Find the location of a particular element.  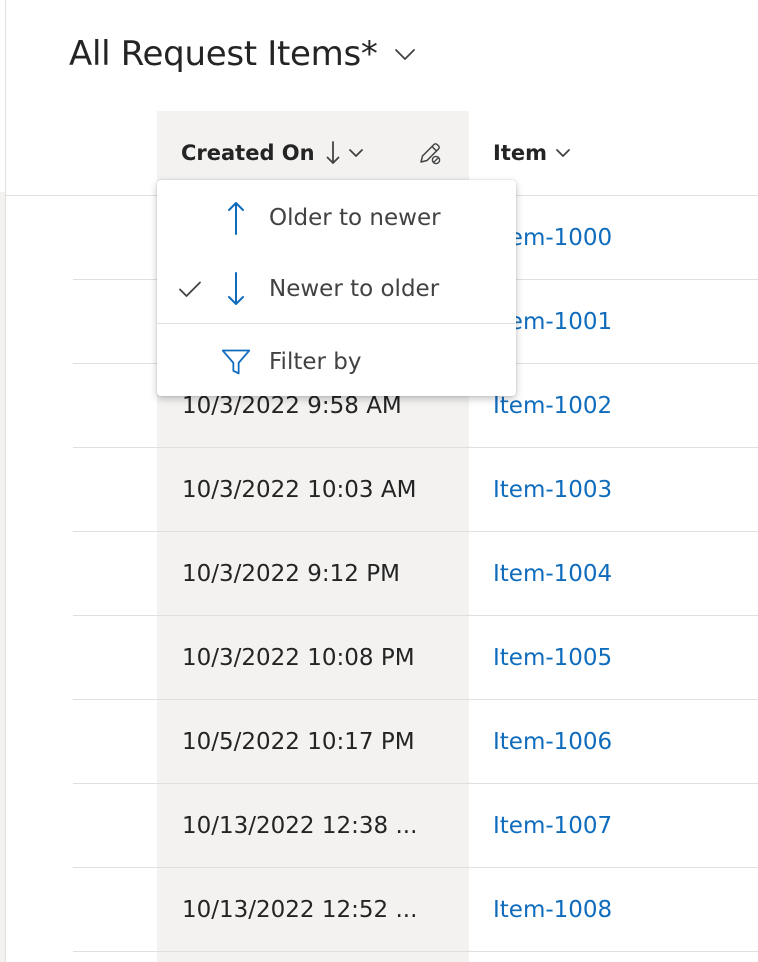

row-divider is located at coordinates (415, 951).